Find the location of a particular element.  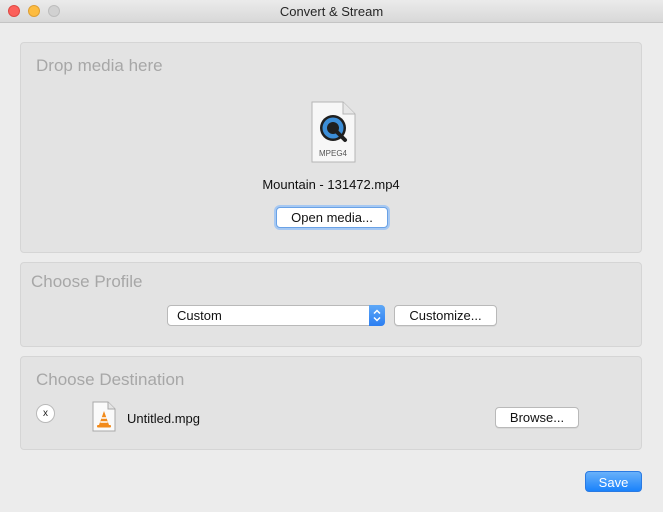

mpeg4-icon-label: MPEG4 is located at coordinates (333, 153).